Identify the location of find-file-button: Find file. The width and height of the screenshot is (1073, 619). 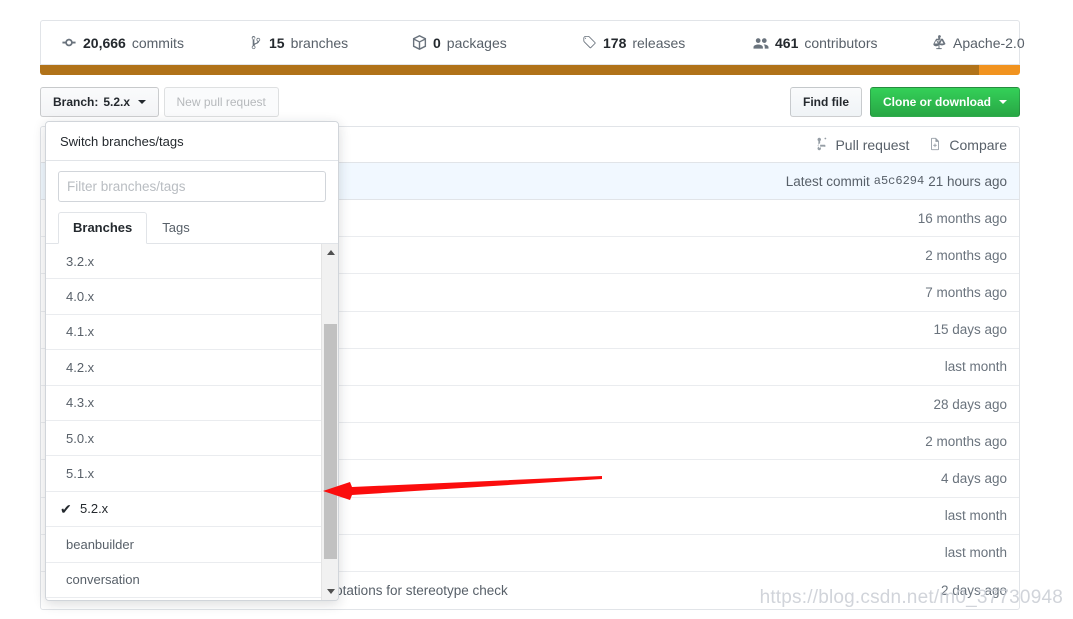
(826, 102).